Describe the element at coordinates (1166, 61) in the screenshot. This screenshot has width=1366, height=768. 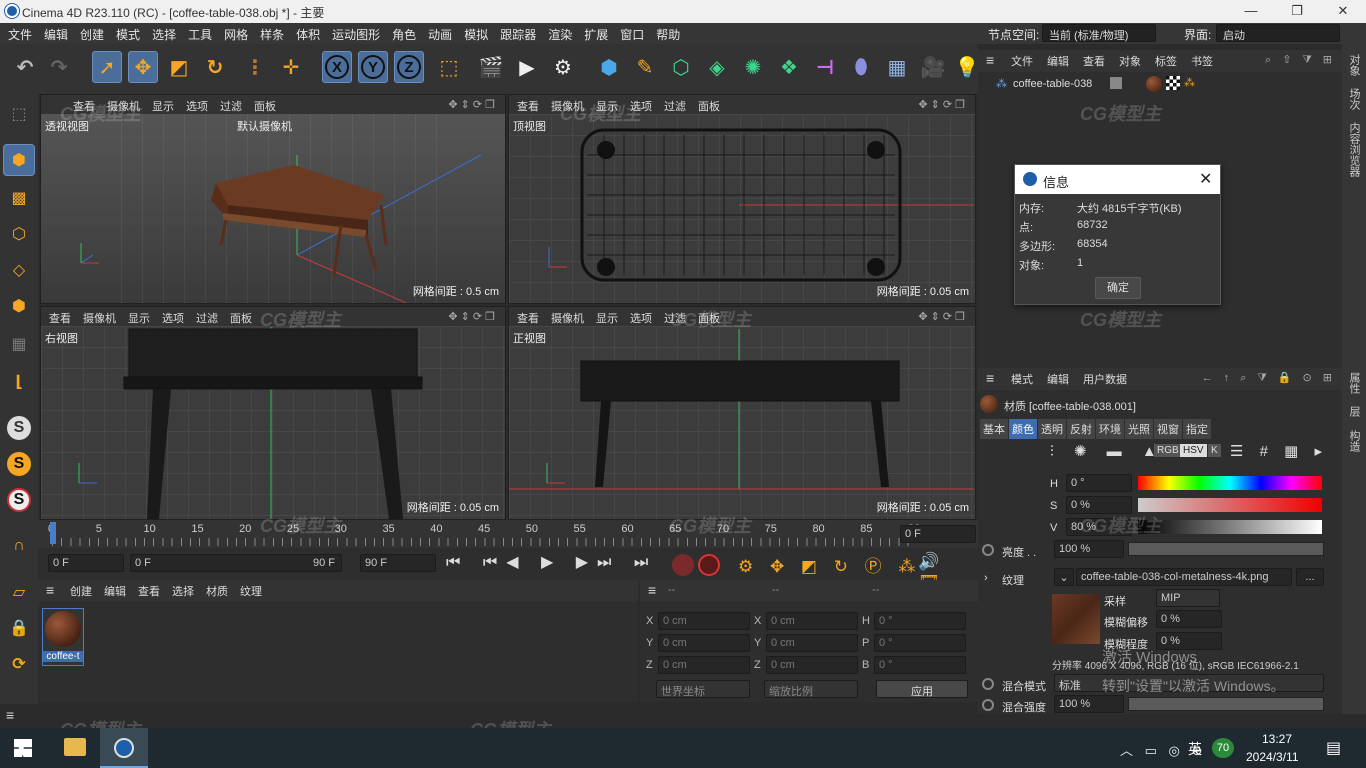
I see `object-menu-item: 标签` at that location.